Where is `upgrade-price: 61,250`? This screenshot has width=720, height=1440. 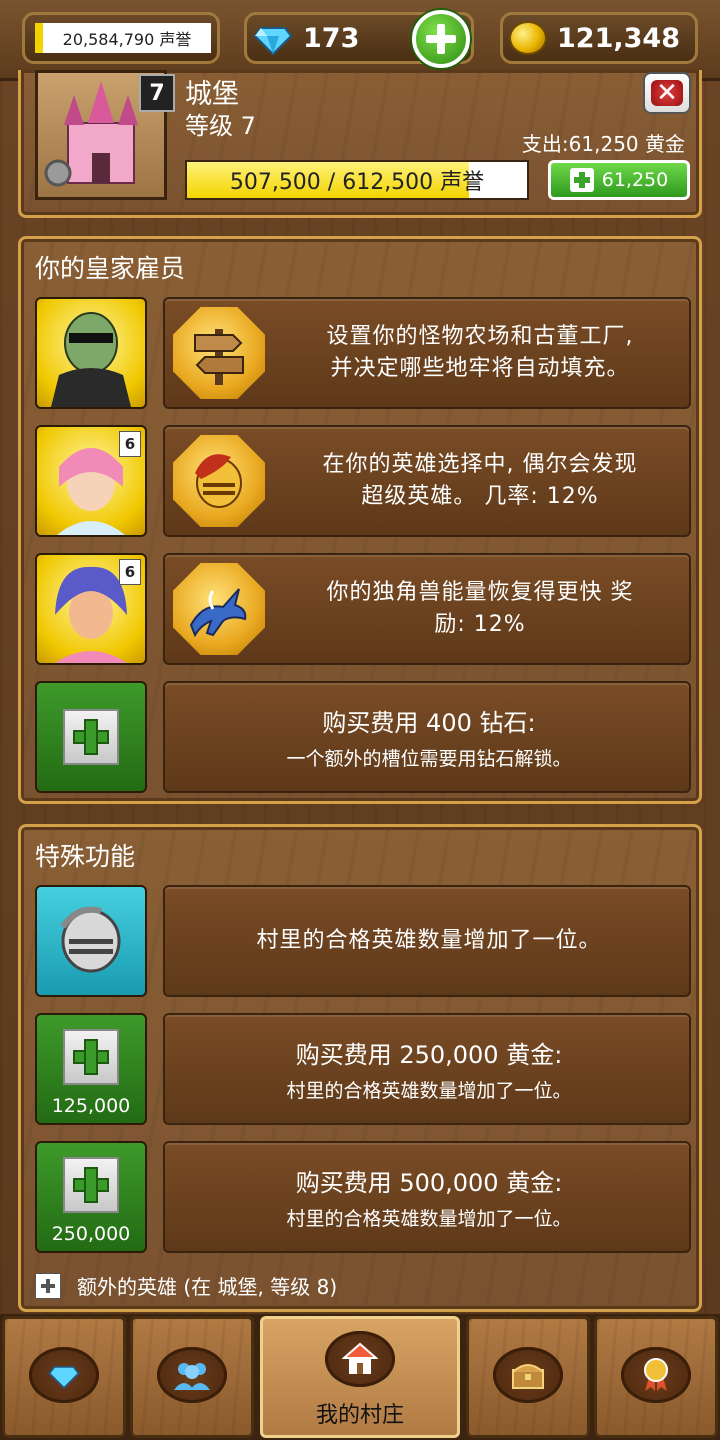 upgrade-price: 61,250 is located at coordinates (635, 180).